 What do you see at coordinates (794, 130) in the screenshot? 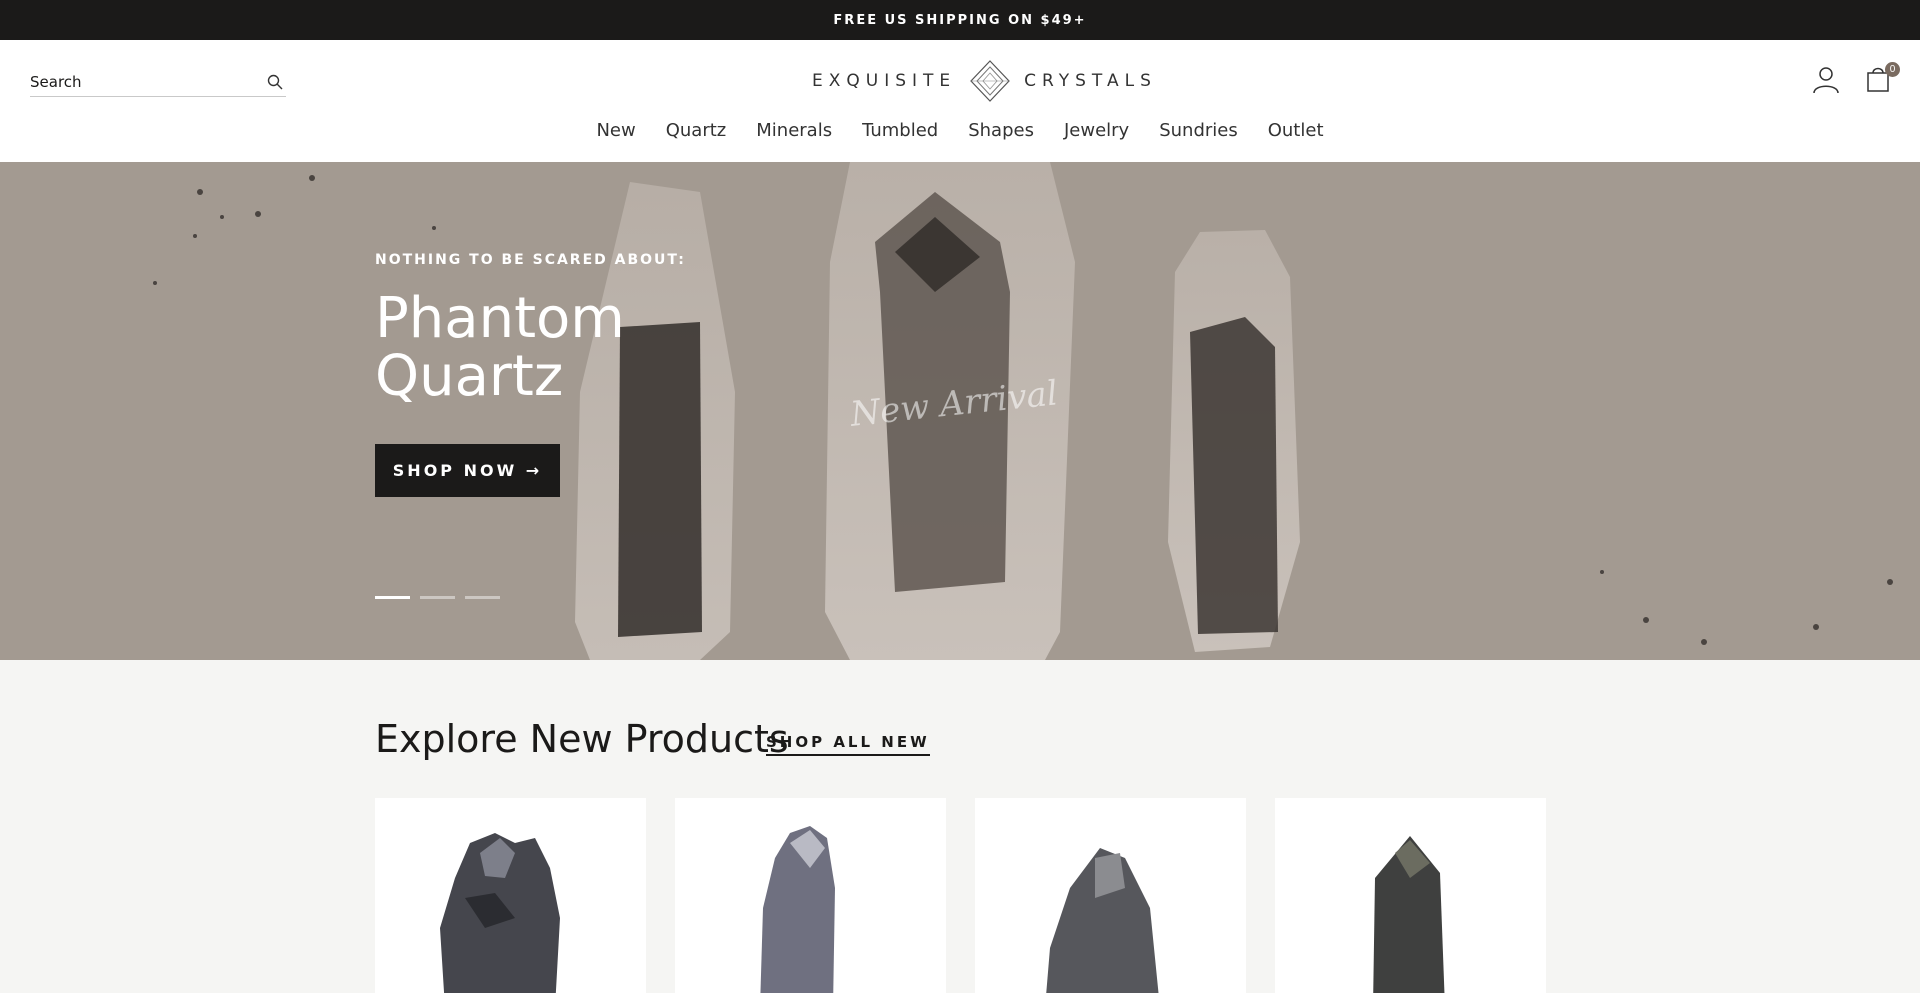
I see `nav-item-minerals: Minerals` at bounding box center [794, 130].